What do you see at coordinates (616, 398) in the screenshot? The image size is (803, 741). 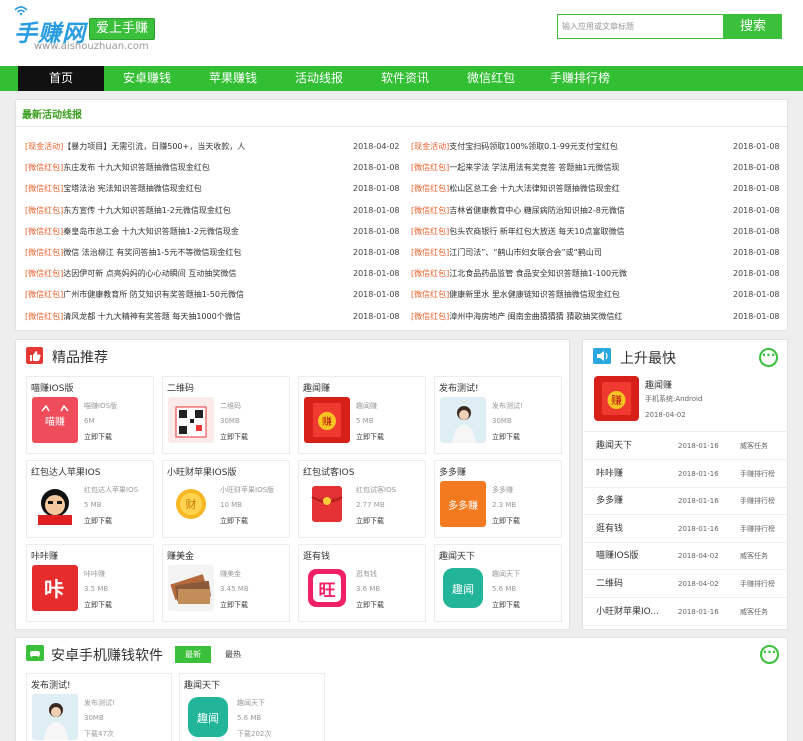 I see `top-app-icon: 赚` at bounding box center [616, 398].